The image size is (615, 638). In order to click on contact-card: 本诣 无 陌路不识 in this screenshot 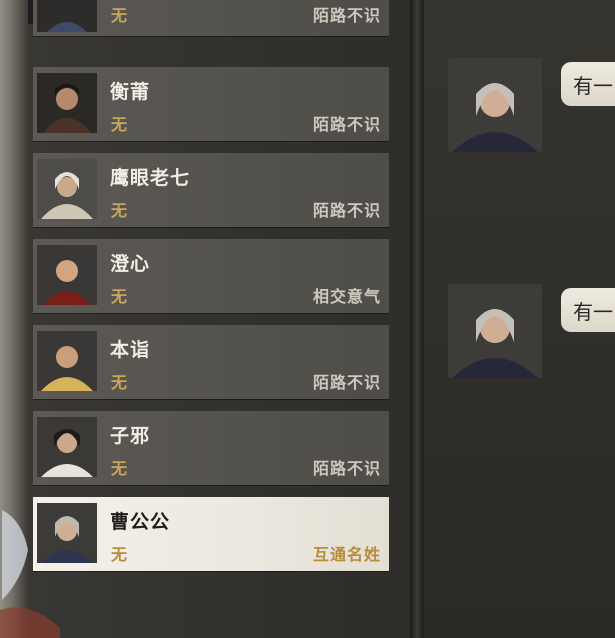, I will do `click(211, 362)`.